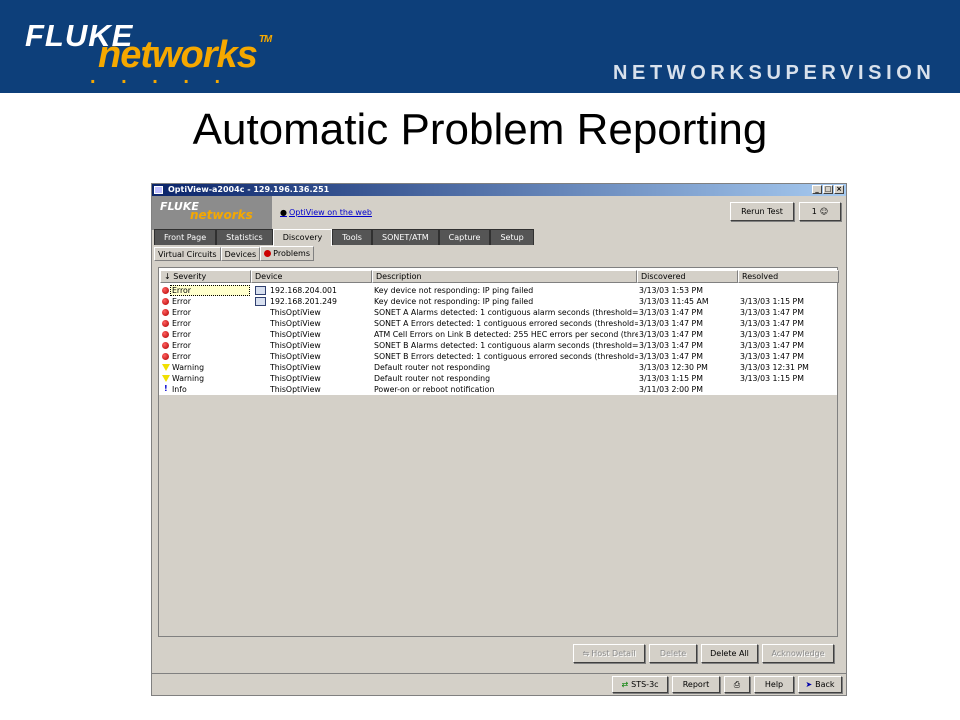 The height and width of the screenshot is (720, 960). I want to click on minimize-button: _, so click(817, 189).